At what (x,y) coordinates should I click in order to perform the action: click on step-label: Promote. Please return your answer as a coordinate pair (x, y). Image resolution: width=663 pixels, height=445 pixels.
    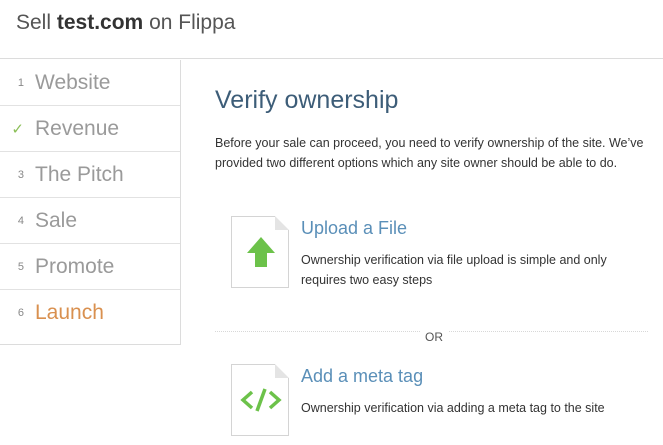
    Looking at the image, I should click on (75, 266).